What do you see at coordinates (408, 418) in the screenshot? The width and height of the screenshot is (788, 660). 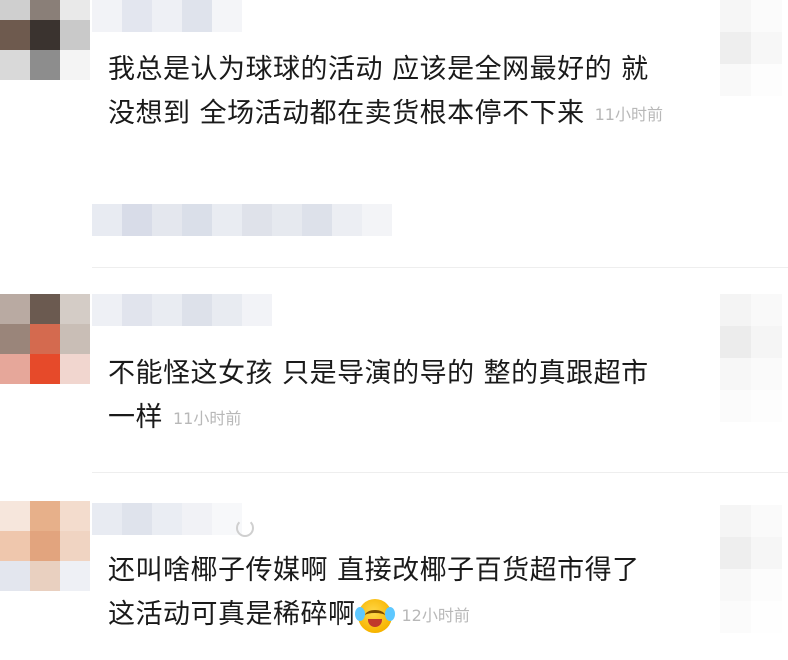 I see `comment-text-line: 一样 11小时前` at bounding box center [408, 418].